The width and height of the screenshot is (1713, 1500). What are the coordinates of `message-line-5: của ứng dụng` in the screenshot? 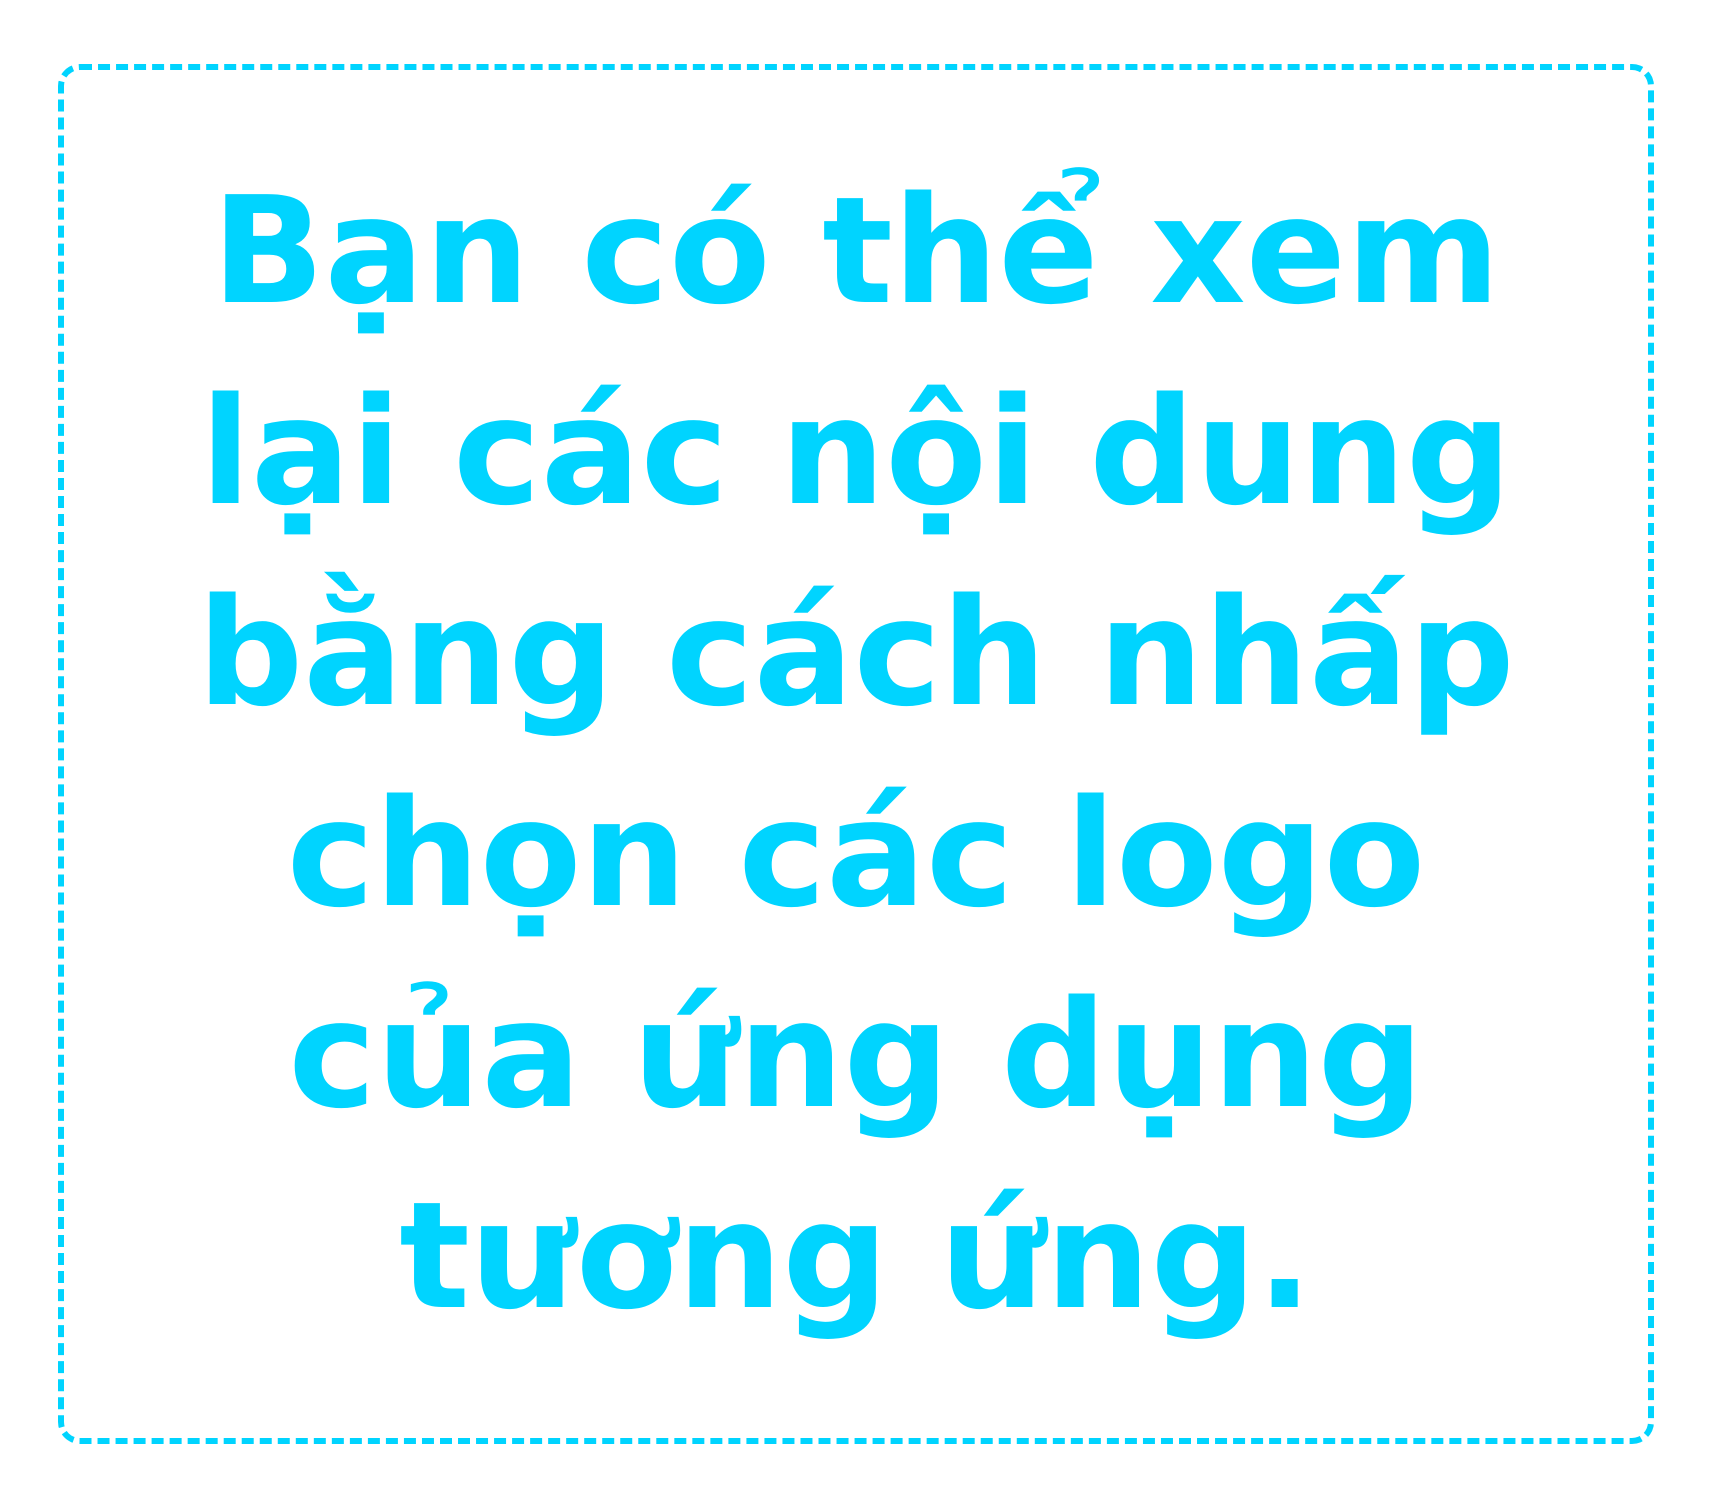 It's located at (856, 1055).